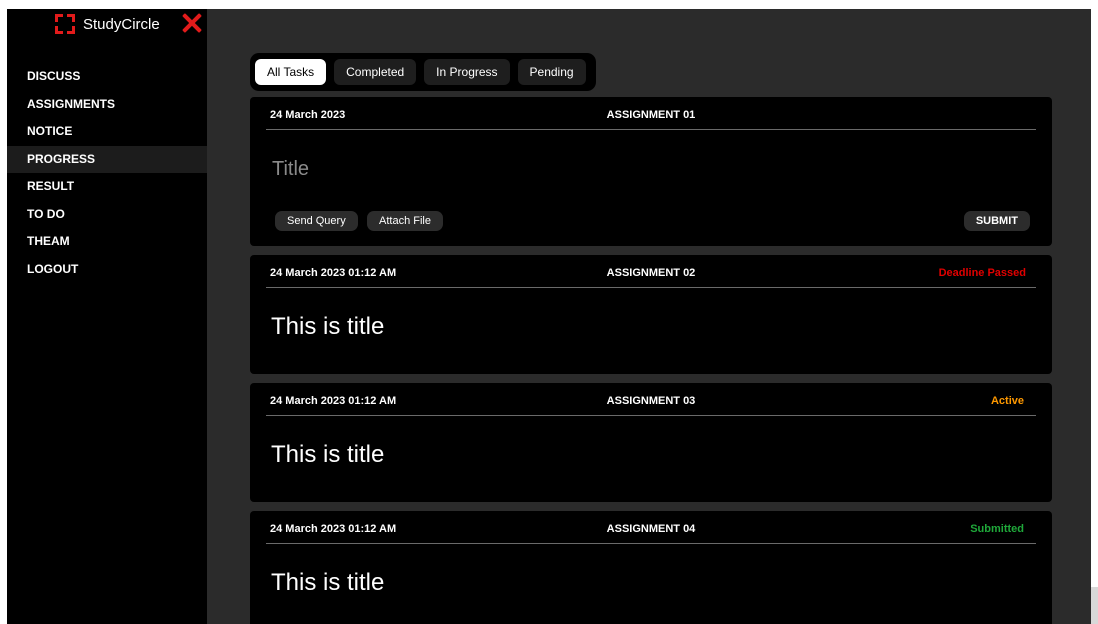 The height and width of the screenshot is (624, 1098). What do you see at coordinates (291, 72) in the screenshot?
I see `tab-all-tasks: All Tasks` at bounding box center [291, 72].